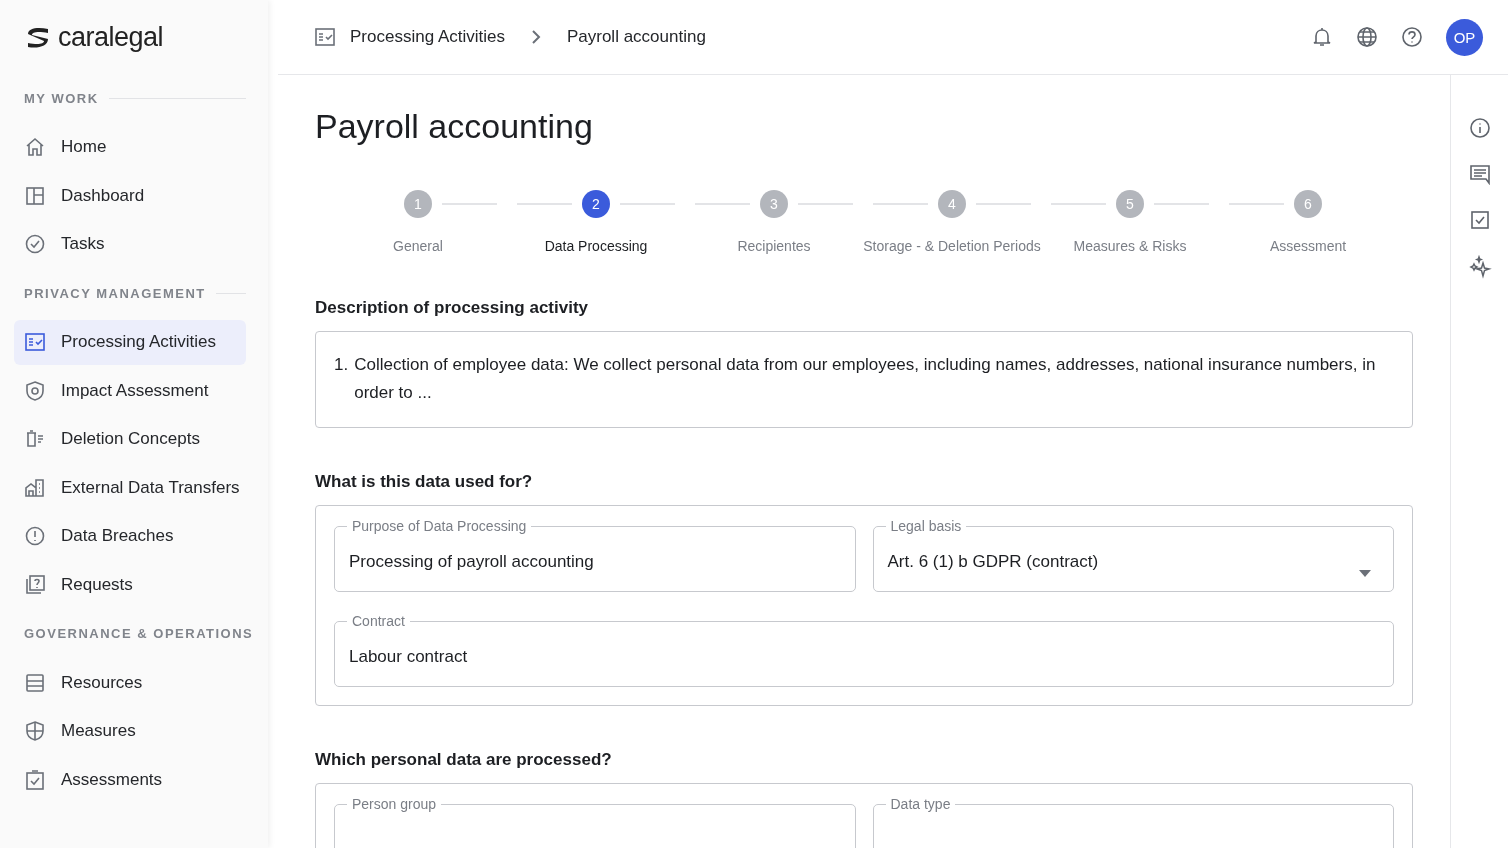 This screenshot has height=848, width=1508. Describe the element at coordinates (535, 37) in the screenshot. I see `chevron-right-icon` at that location.